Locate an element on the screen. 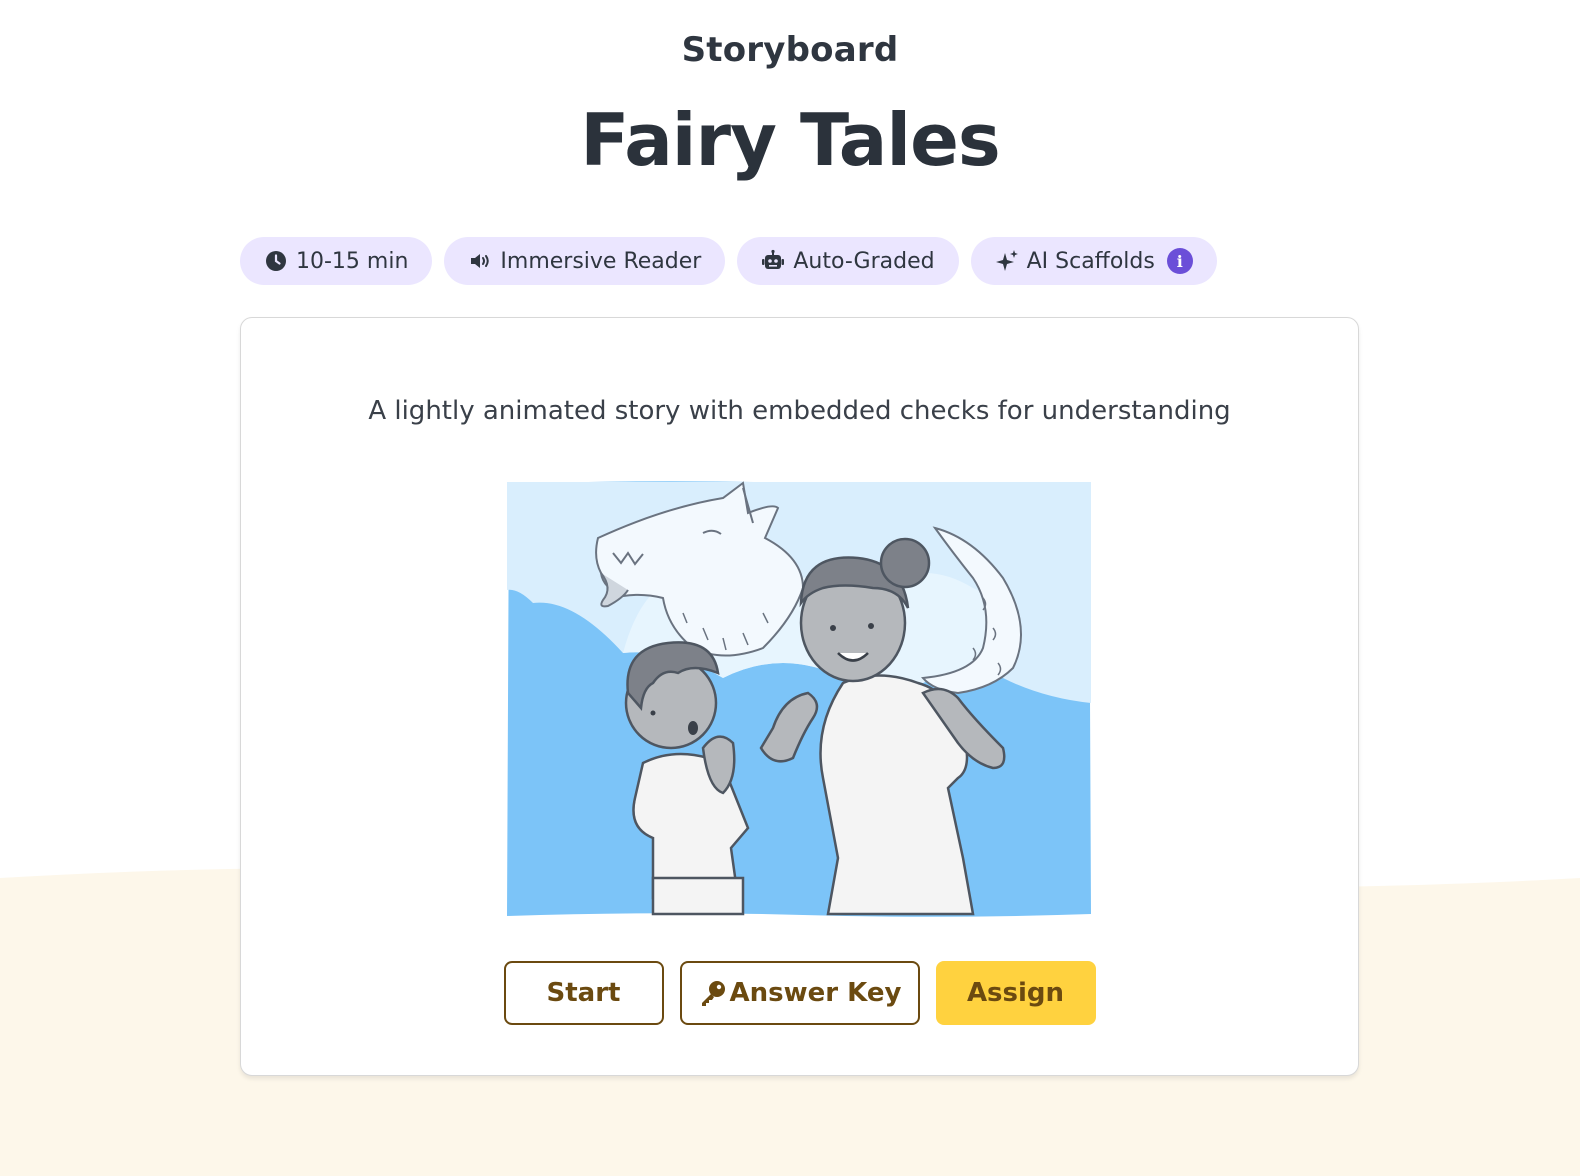 The width and height of the screenshot is (1580, 1176). duration-label: 10-15 min is located at coordinates (352, 261).